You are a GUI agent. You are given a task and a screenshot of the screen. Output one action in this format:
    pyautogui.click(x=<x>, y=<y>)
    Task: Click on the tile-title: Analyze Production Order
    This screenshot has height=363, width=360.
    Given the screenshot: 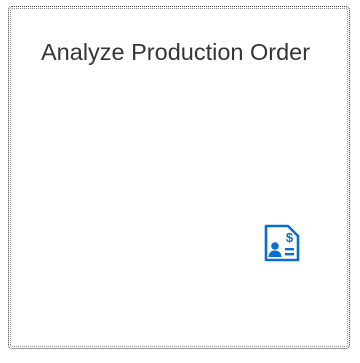 What is the action you would take?
    pyautogui.click(x=176, y=52)
    